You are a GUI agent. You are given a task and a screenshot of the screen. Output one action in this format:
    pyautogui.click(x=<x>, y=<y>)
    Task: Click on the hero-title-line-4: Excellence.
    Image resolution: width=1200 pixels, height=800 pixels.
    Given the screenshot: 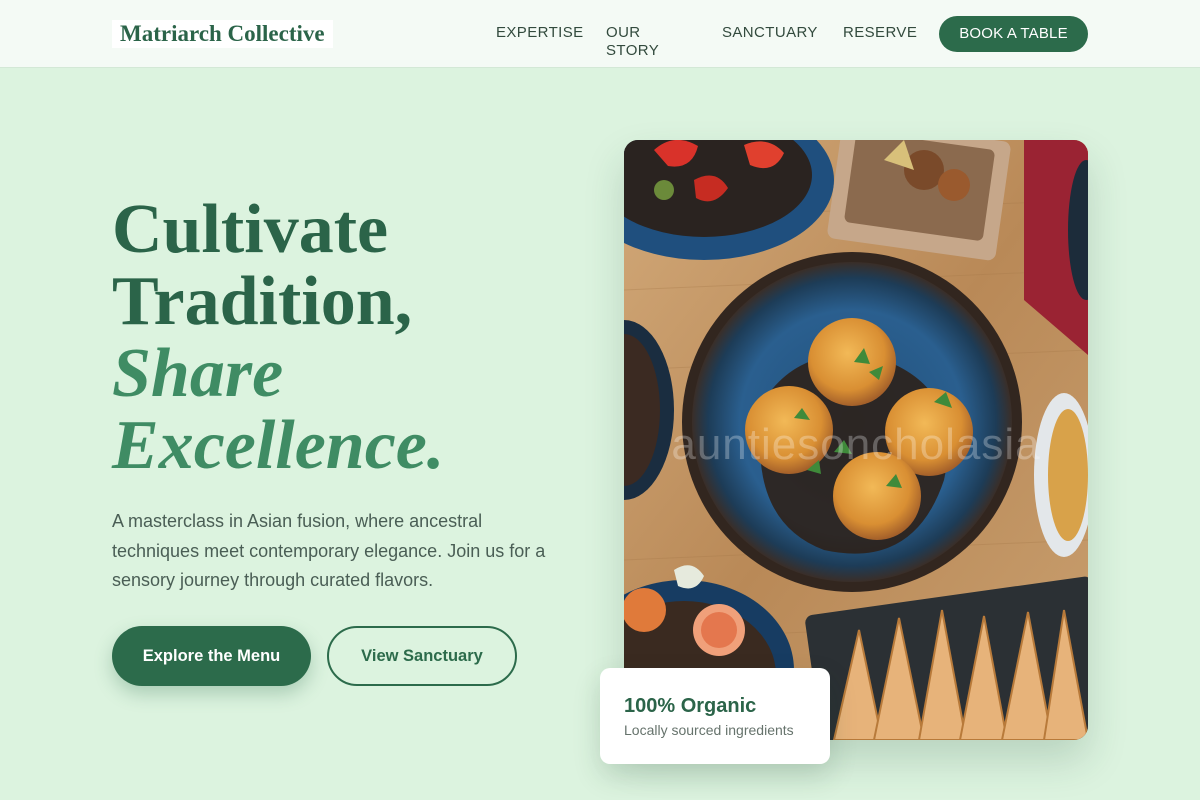 What is the action you would take?
    pyautogui.click(x=342, y=446)
    